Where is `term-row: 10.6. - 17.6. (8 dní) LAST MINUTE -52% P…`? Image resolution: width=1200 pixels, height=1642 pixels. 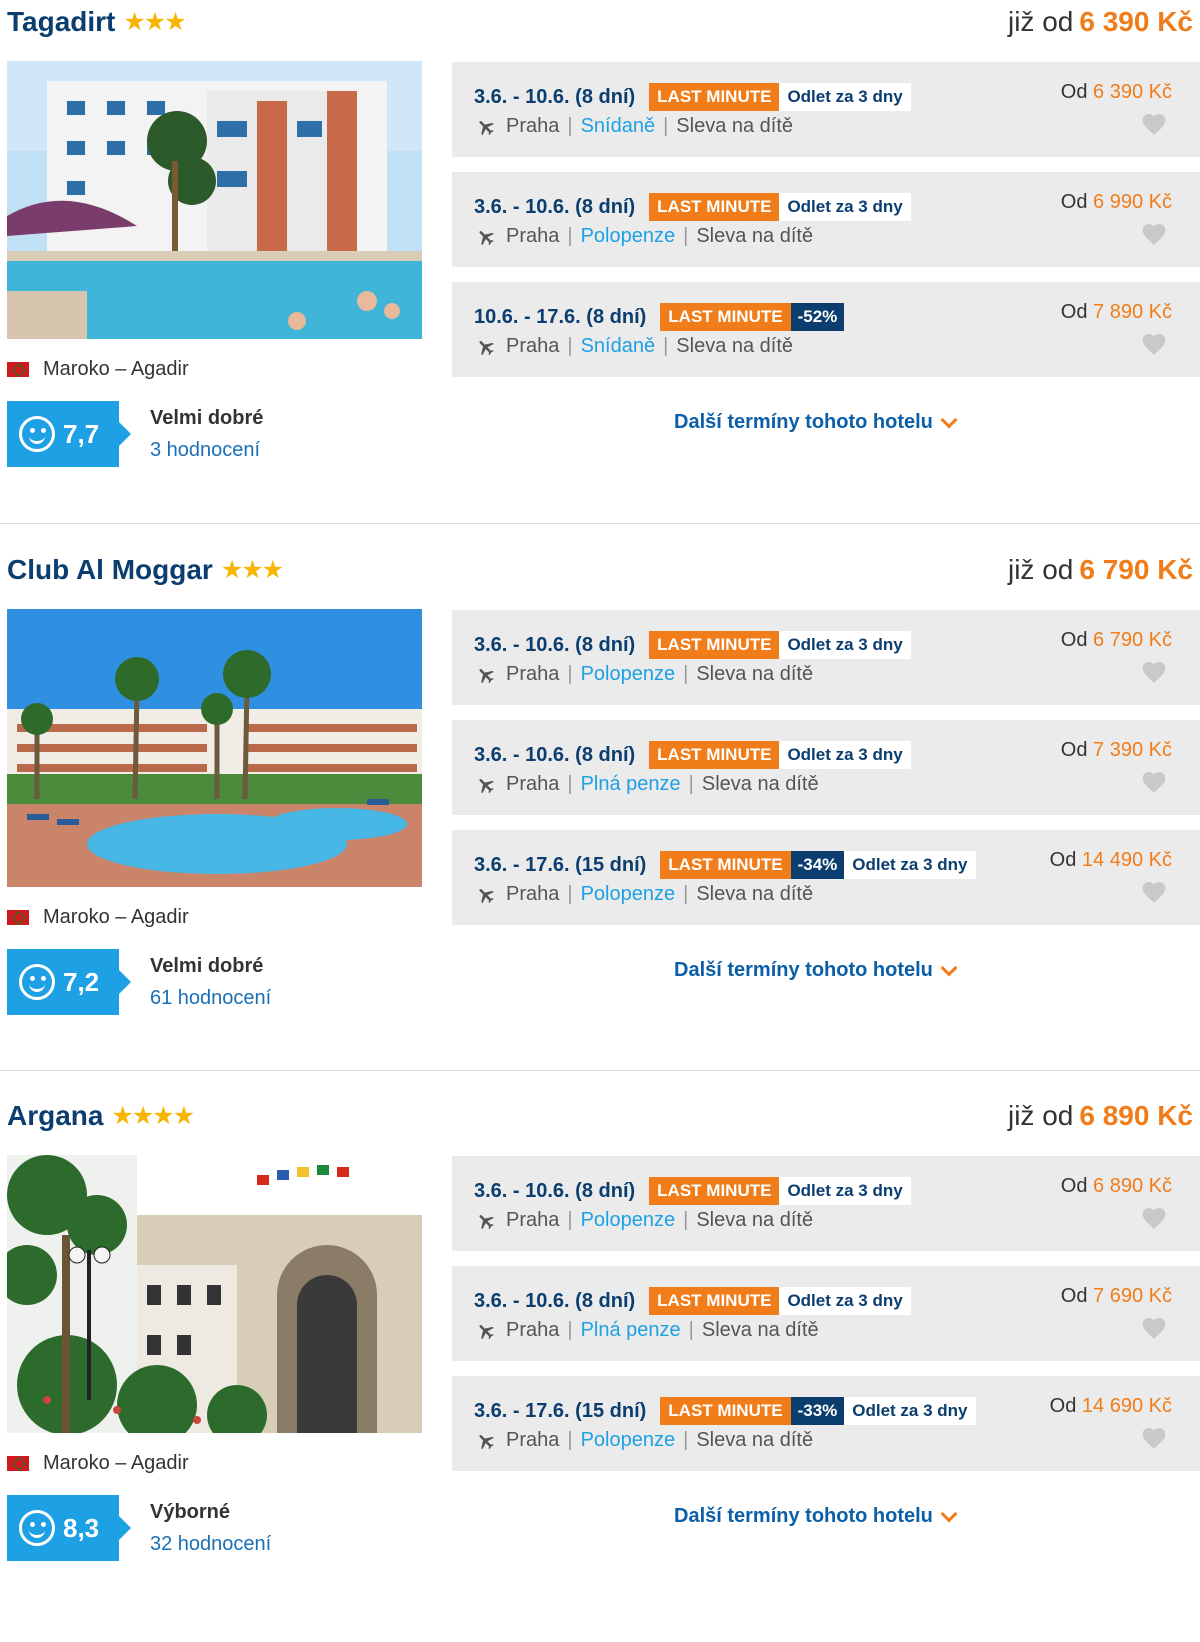 term-row: 10.6. - 17.6. (8 dní) LAST MINUTE -52% P… is located at coordinates (826, 329).